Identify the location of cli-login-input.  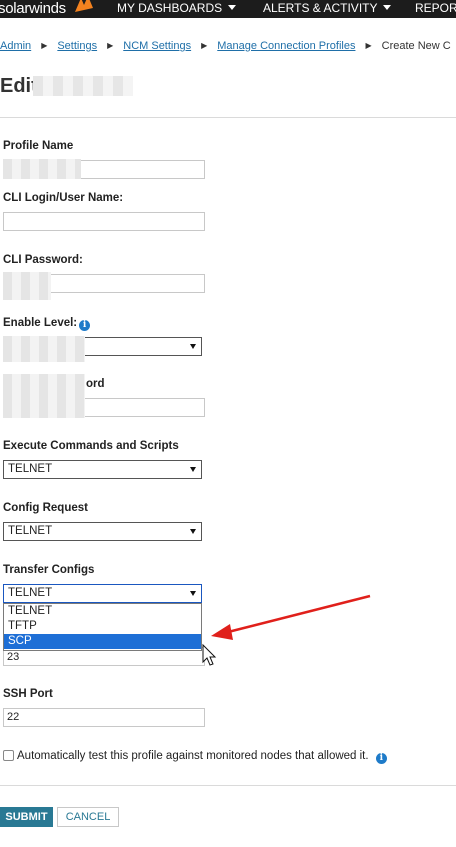
(104, 221).